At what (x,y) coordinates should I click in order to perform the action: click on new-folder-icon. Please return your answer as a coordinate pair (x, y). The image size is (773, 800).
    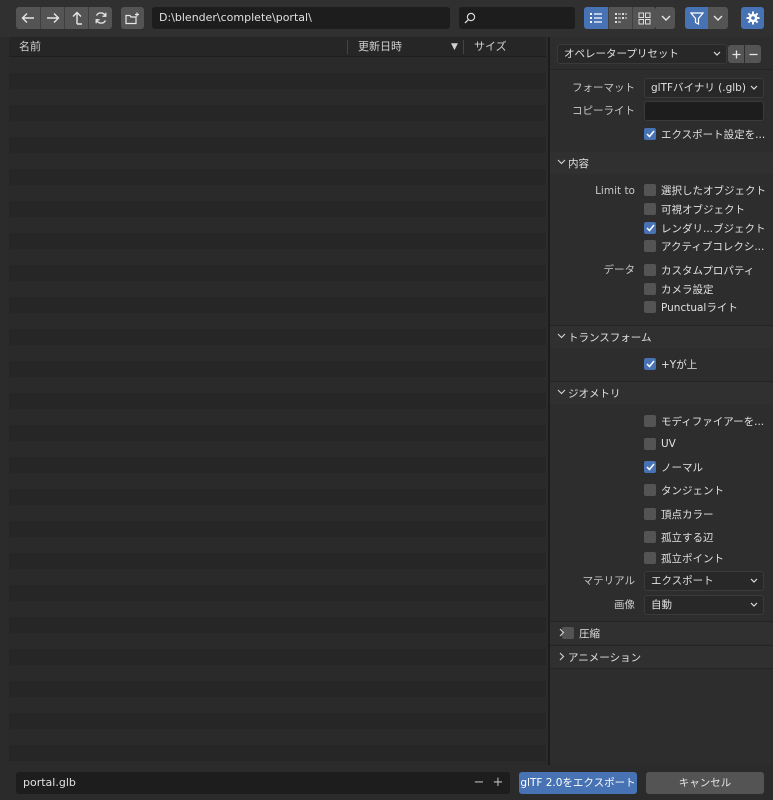
    Looking at the image, I should click on (132, 18).